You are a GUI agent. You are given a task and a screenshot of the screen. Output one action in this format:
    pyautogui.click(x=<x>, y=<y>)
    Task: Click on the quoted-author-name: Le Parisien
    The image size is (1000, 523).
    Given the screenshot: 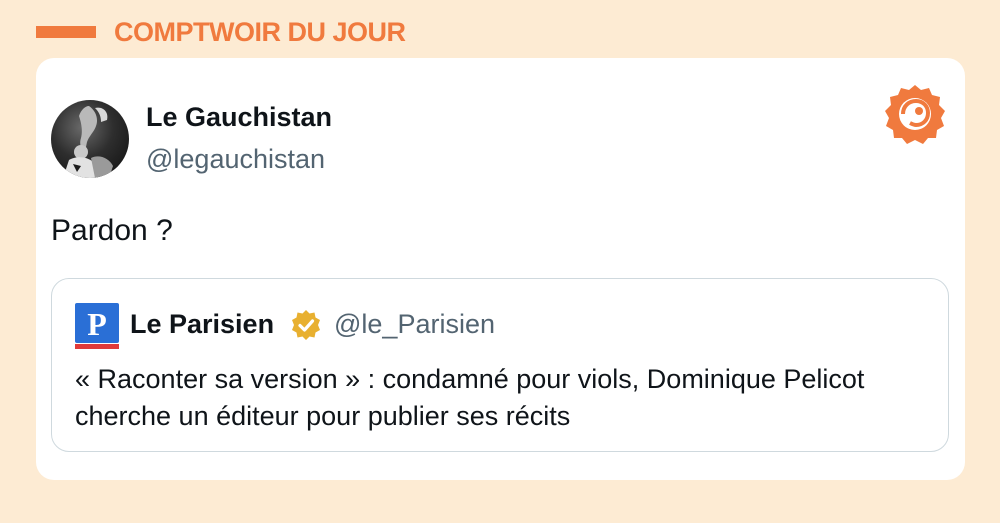 What is the action you would take?
    pyautogui.click(x=202, y=324)
    